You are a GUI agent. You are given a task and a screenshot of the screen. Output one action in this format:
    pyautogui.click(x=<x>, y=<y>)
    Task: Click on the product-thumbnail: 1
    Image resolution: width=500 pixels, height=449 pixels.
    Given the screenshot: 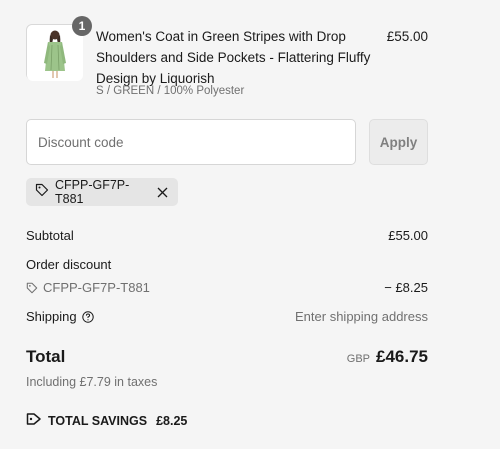 What is the action you would take?
    pyautogui.click(x=59, y=48)
    